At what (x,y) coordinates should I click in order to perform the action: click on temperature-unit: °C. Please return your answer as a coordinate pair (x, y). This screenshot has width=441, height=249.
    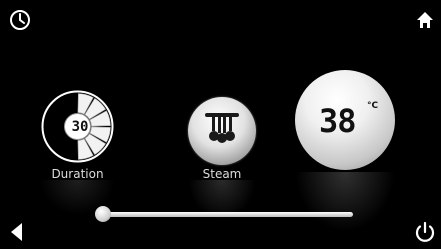
    Looking at the image, I should click on (373, 106).